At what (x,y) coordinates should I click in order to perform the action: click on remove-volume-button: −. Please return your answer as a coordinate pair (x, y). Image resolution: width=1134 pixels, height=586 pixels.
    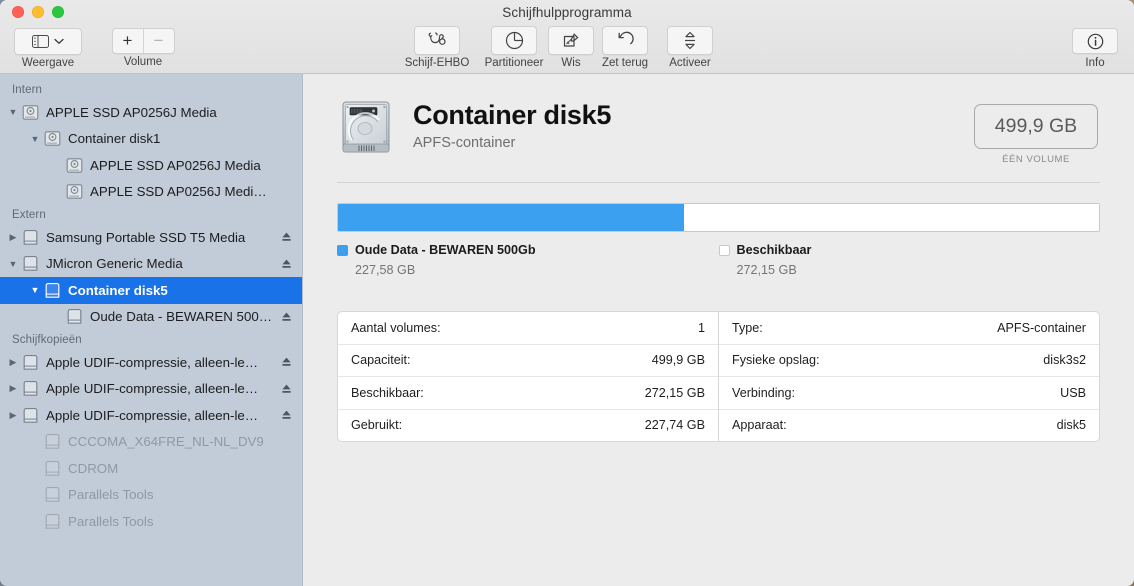
    Looking at the image, I should click on (158, 41).